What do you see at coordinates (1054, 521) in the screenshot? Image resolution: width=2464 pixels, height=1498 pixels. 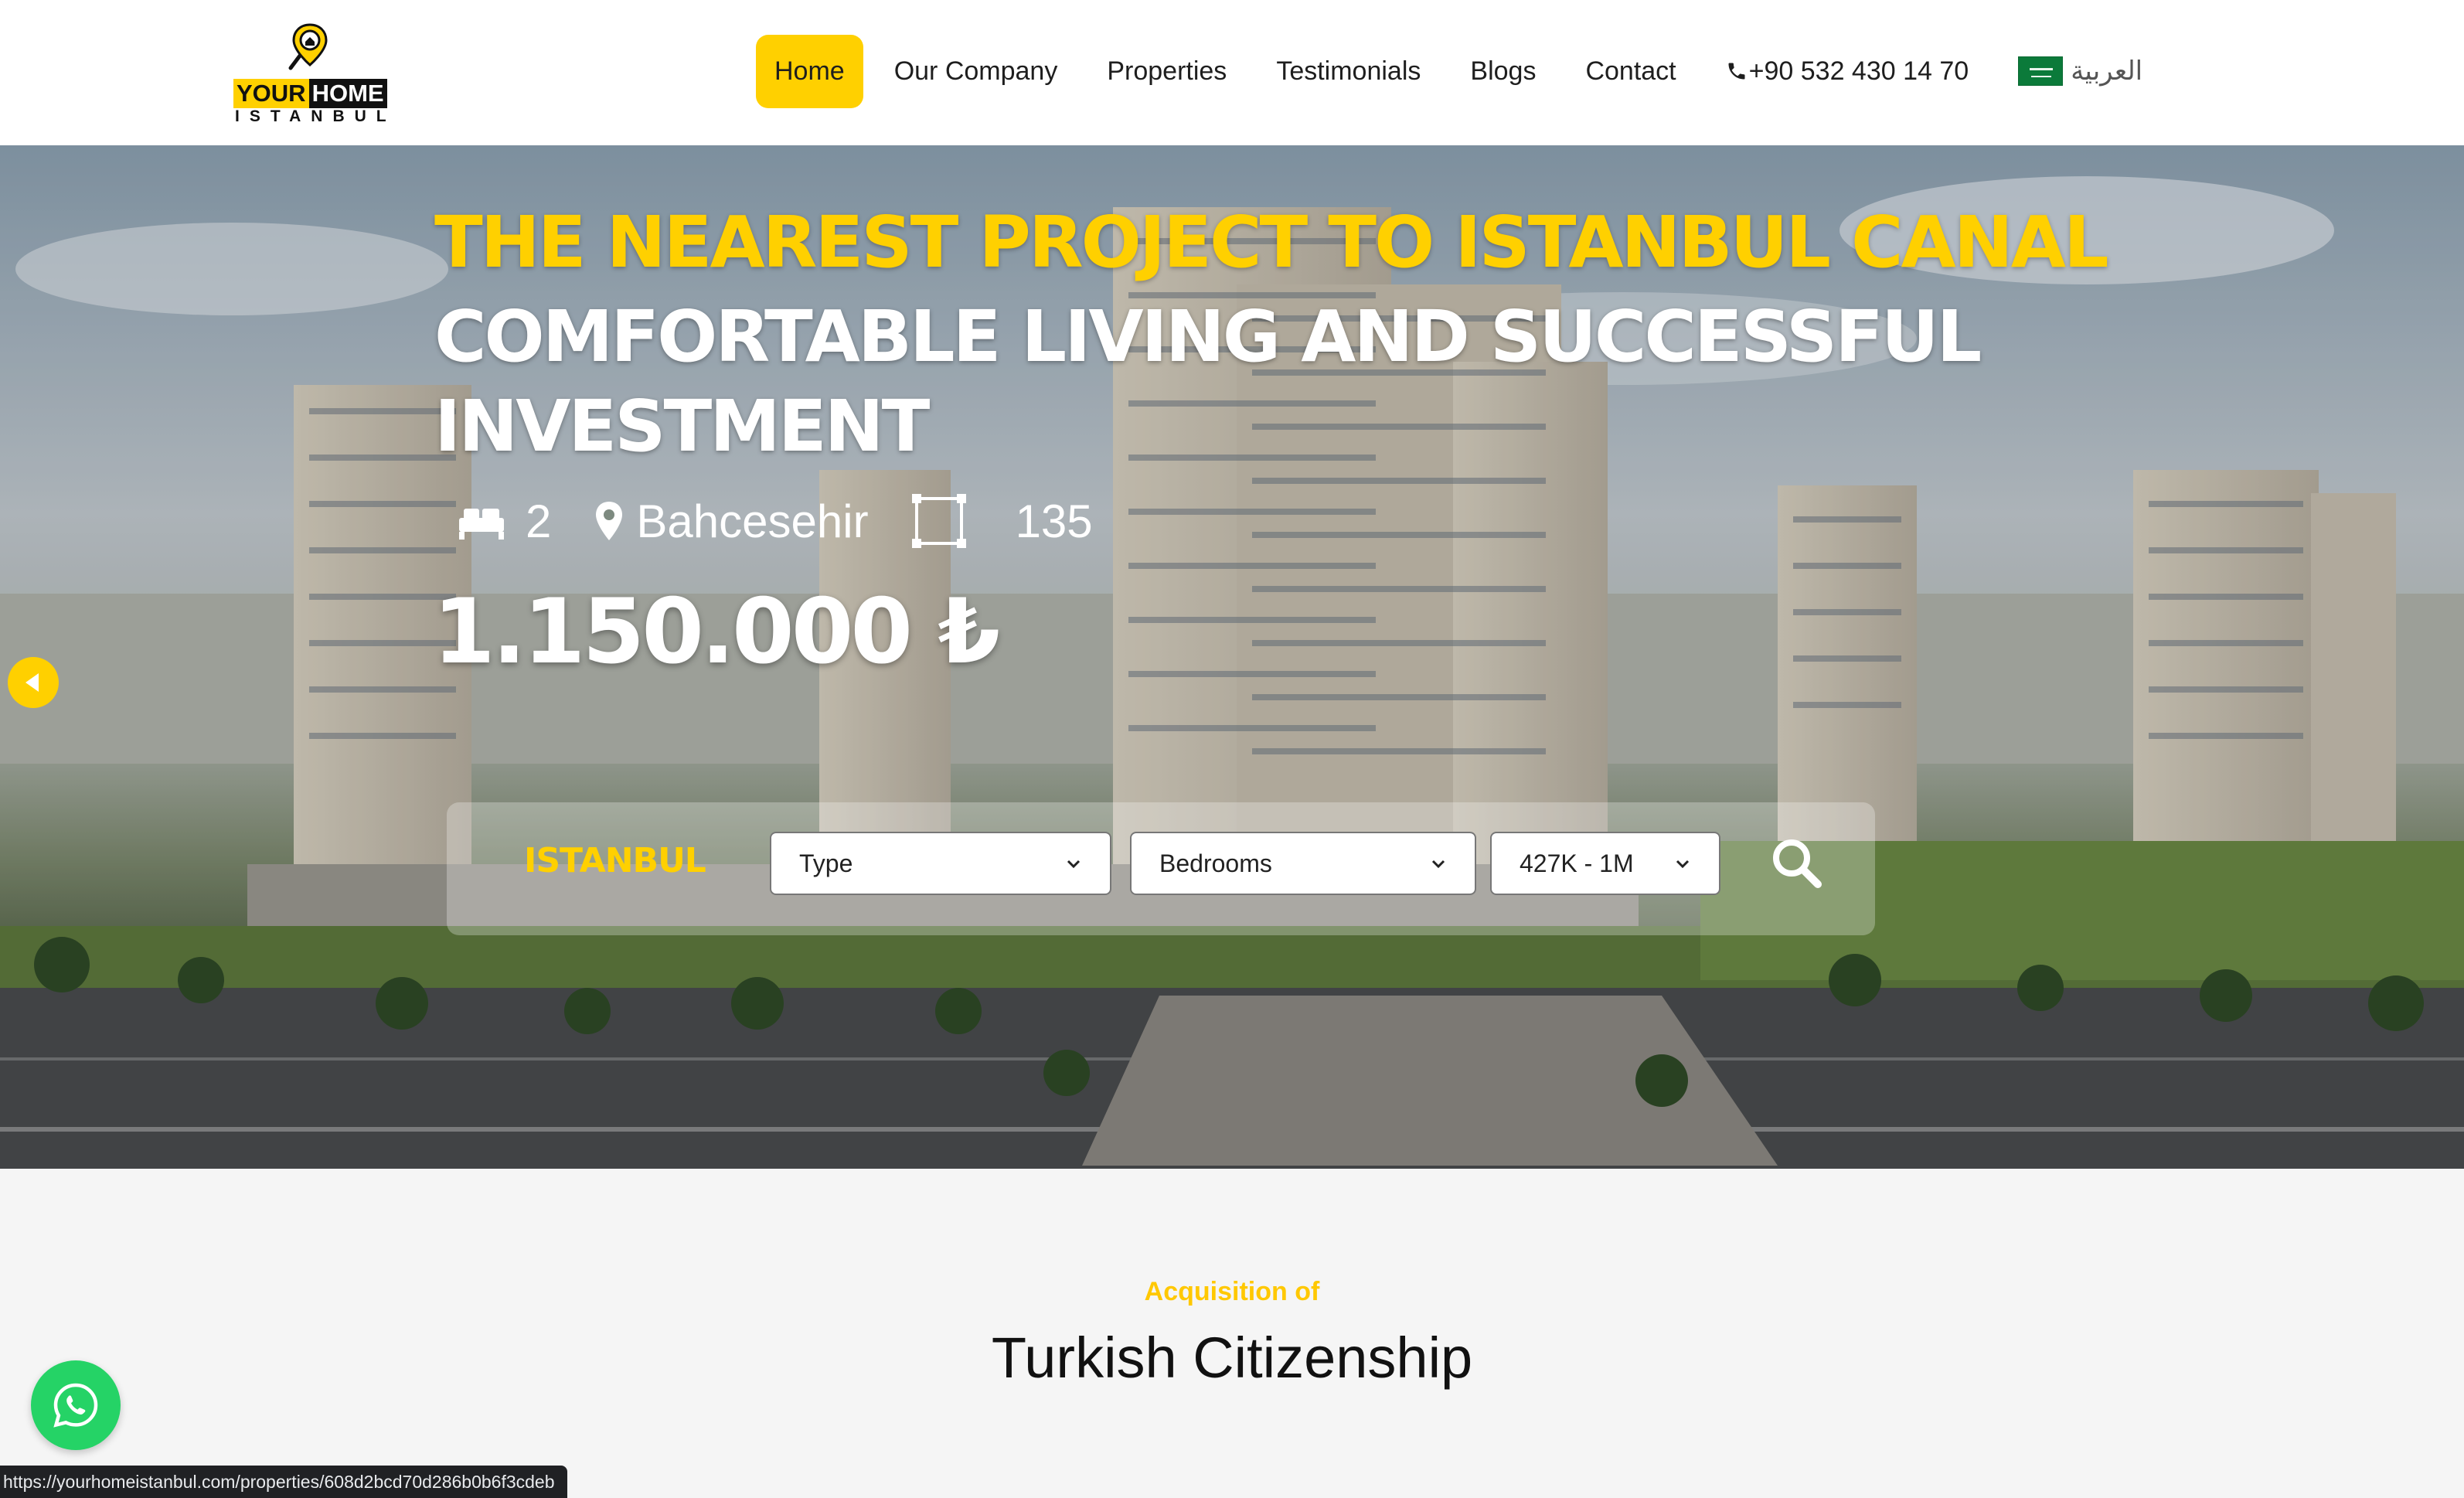 I see `area-value: 135` at bounding box center [1054, 521].